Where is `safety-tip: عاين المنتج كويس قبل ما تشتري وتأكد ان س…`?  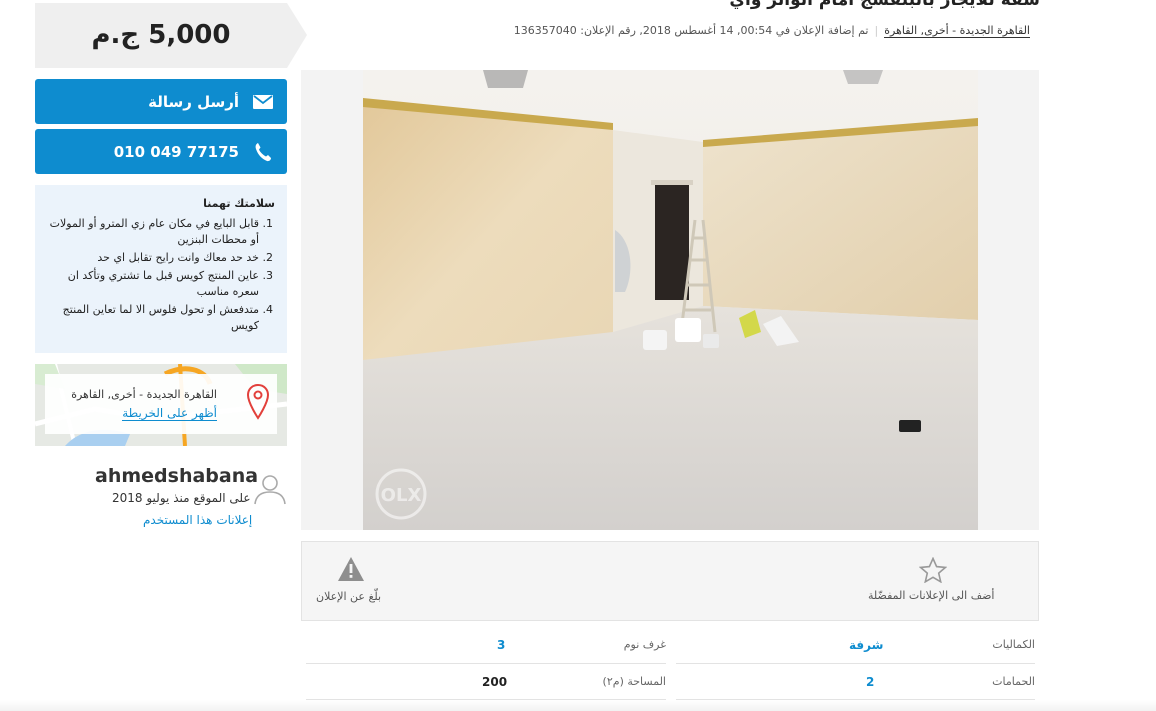
safety-tip: عاين المنتج كويس قبل ما تشتري وتأكد ان س… is located at coordinates (152, 284).